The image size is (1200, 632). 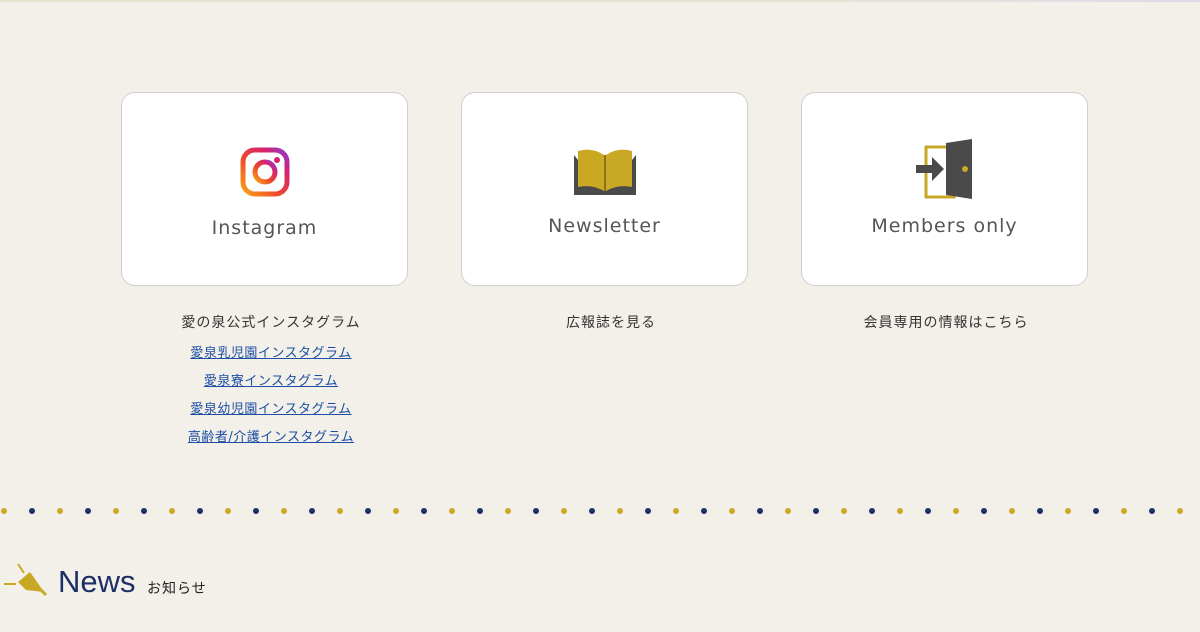 I want to click on instagram-card: Instagram, so click(x=264, y=189).